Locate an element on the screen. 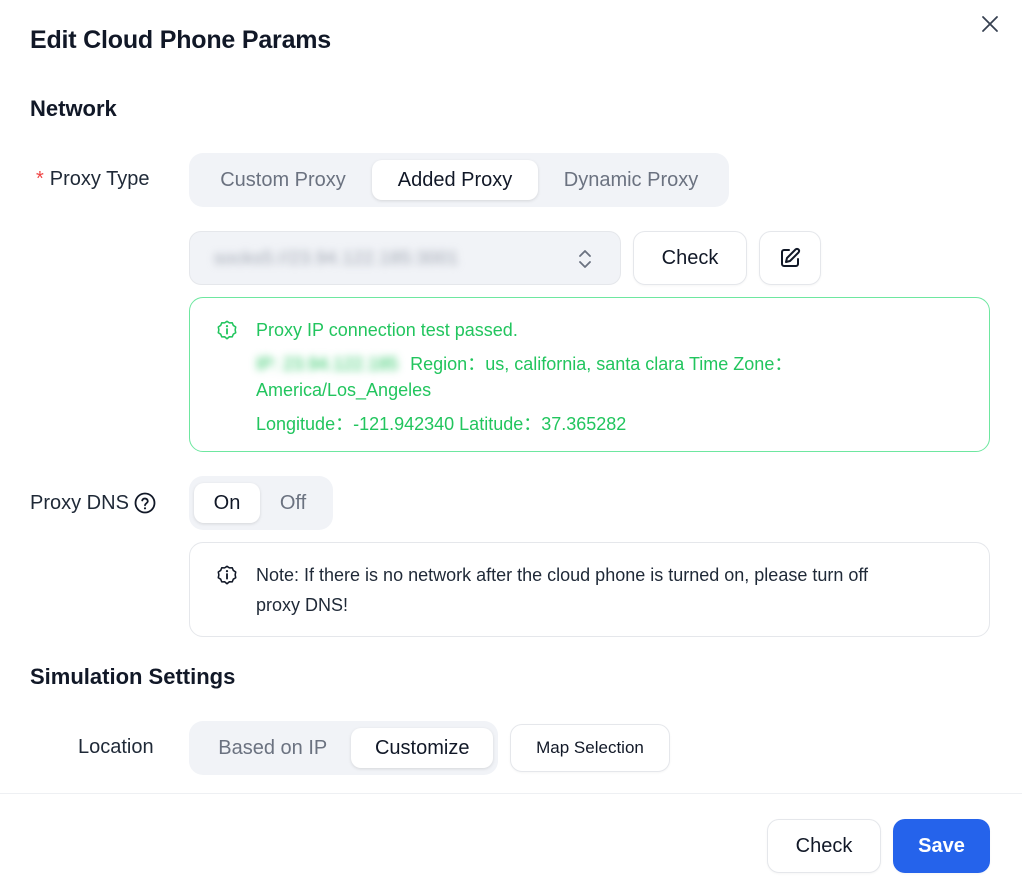 This screenshot has width=1022, height=894. footer-divider is located at coordinates (511, 793).